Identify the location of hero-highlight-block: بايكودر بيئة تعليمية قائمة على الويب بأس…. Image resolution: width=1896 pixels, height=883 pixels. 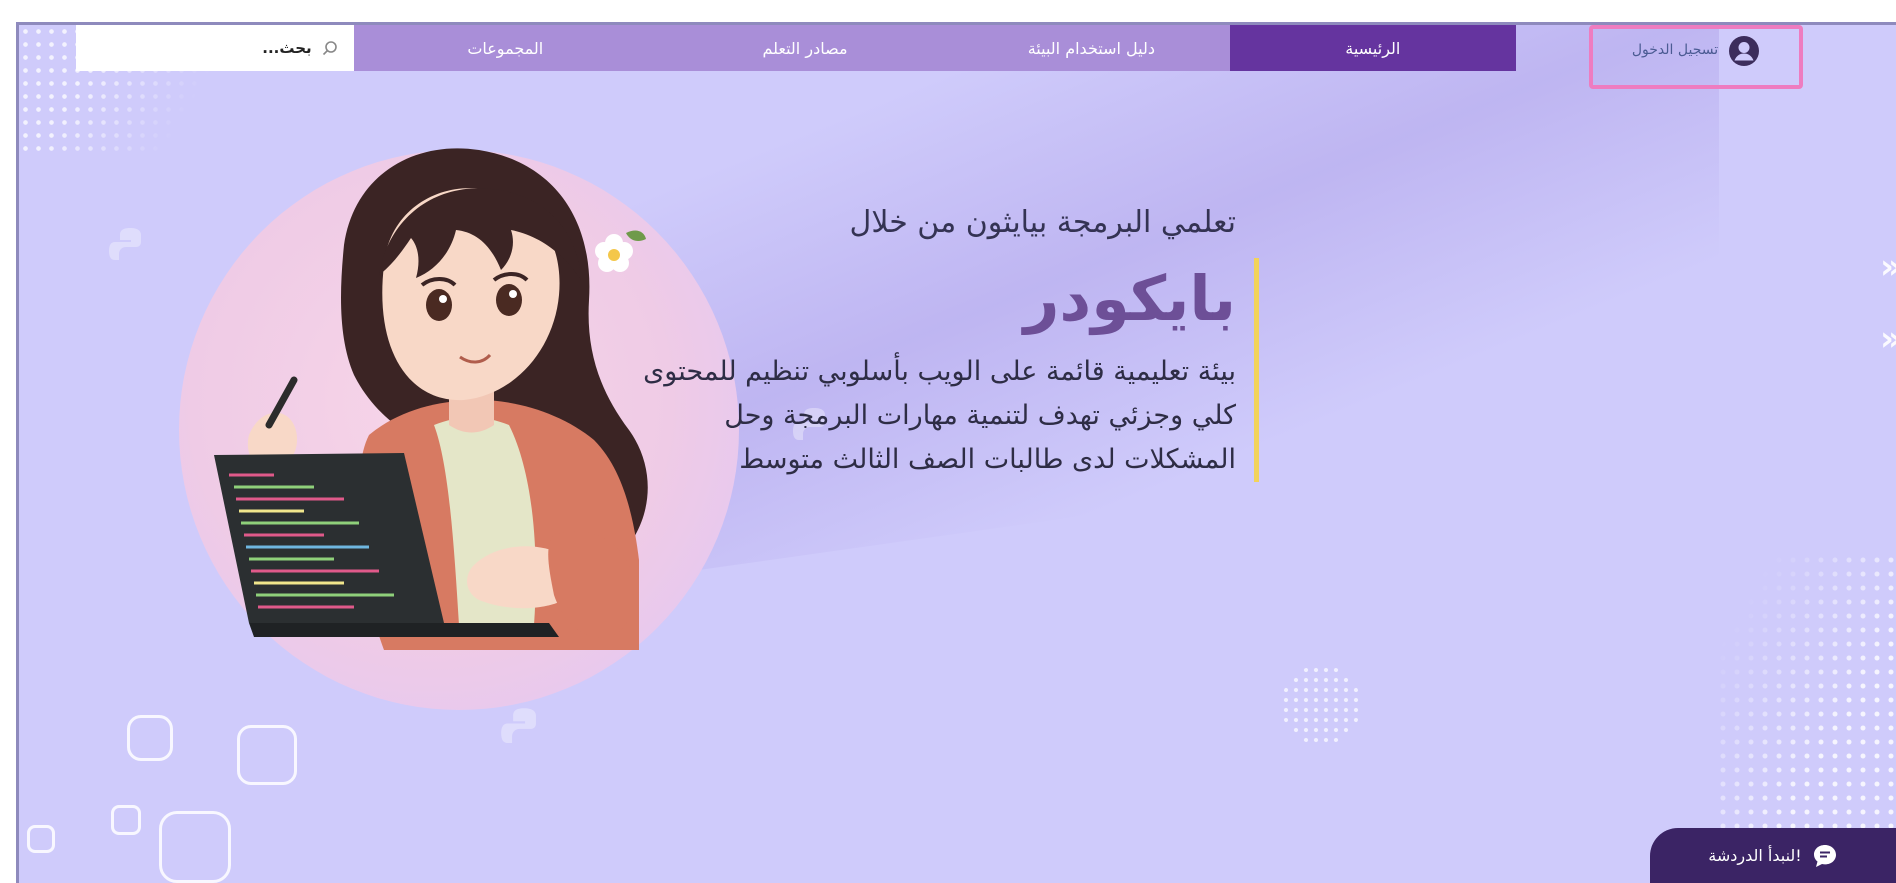
(857, 370).